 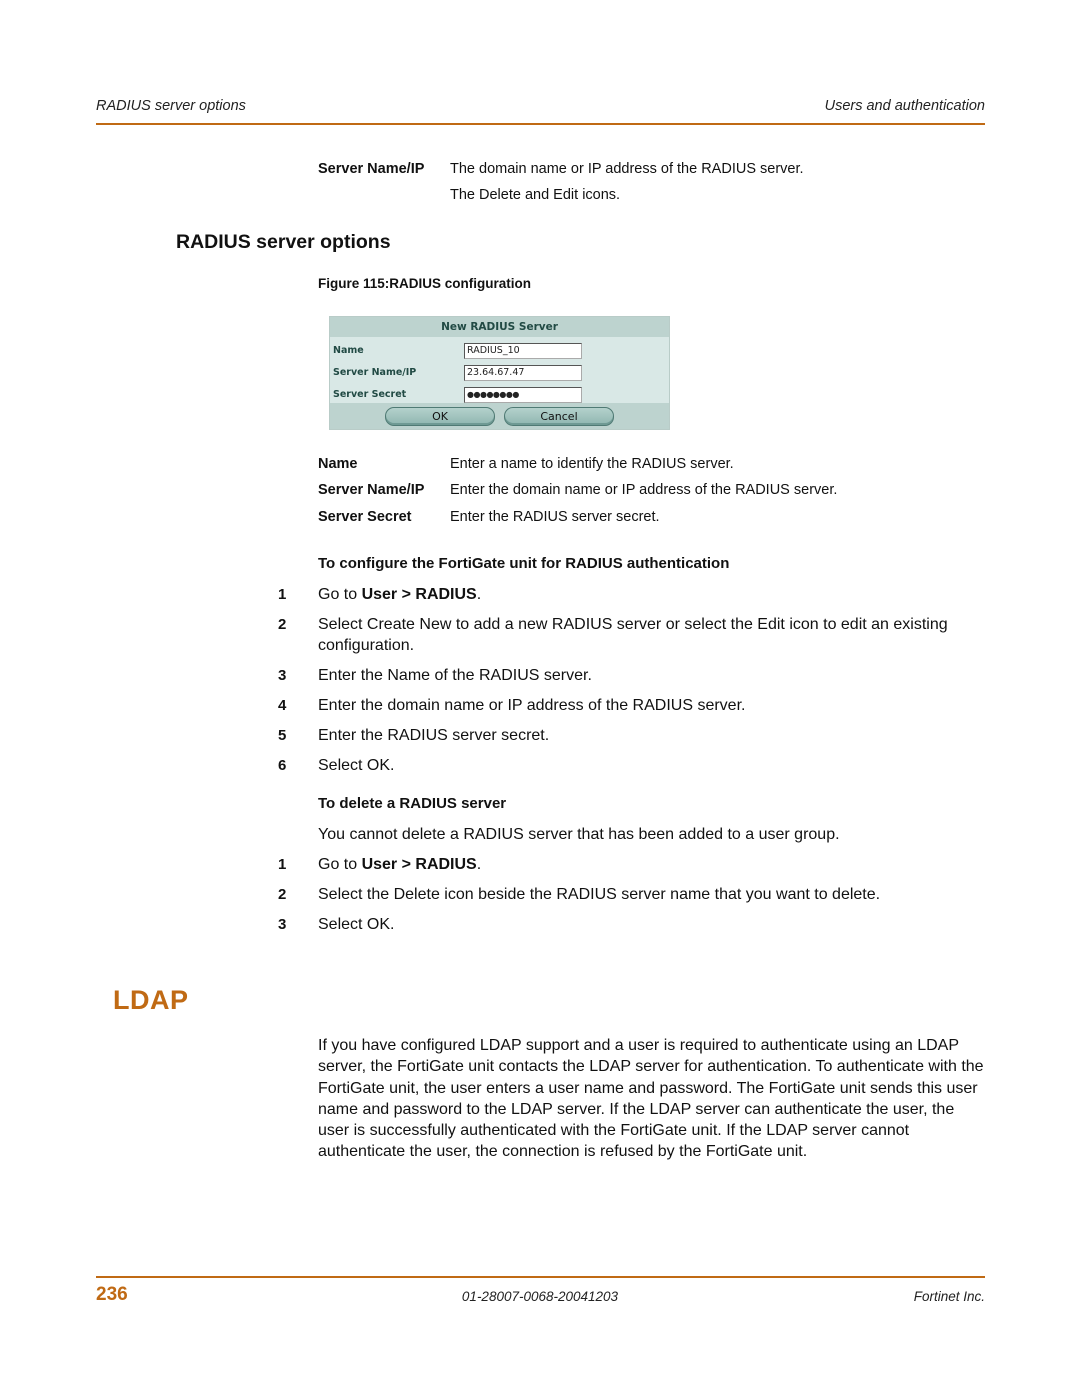 I want to click on ldap-heading: LDAP, so click(x=151, y=1000).